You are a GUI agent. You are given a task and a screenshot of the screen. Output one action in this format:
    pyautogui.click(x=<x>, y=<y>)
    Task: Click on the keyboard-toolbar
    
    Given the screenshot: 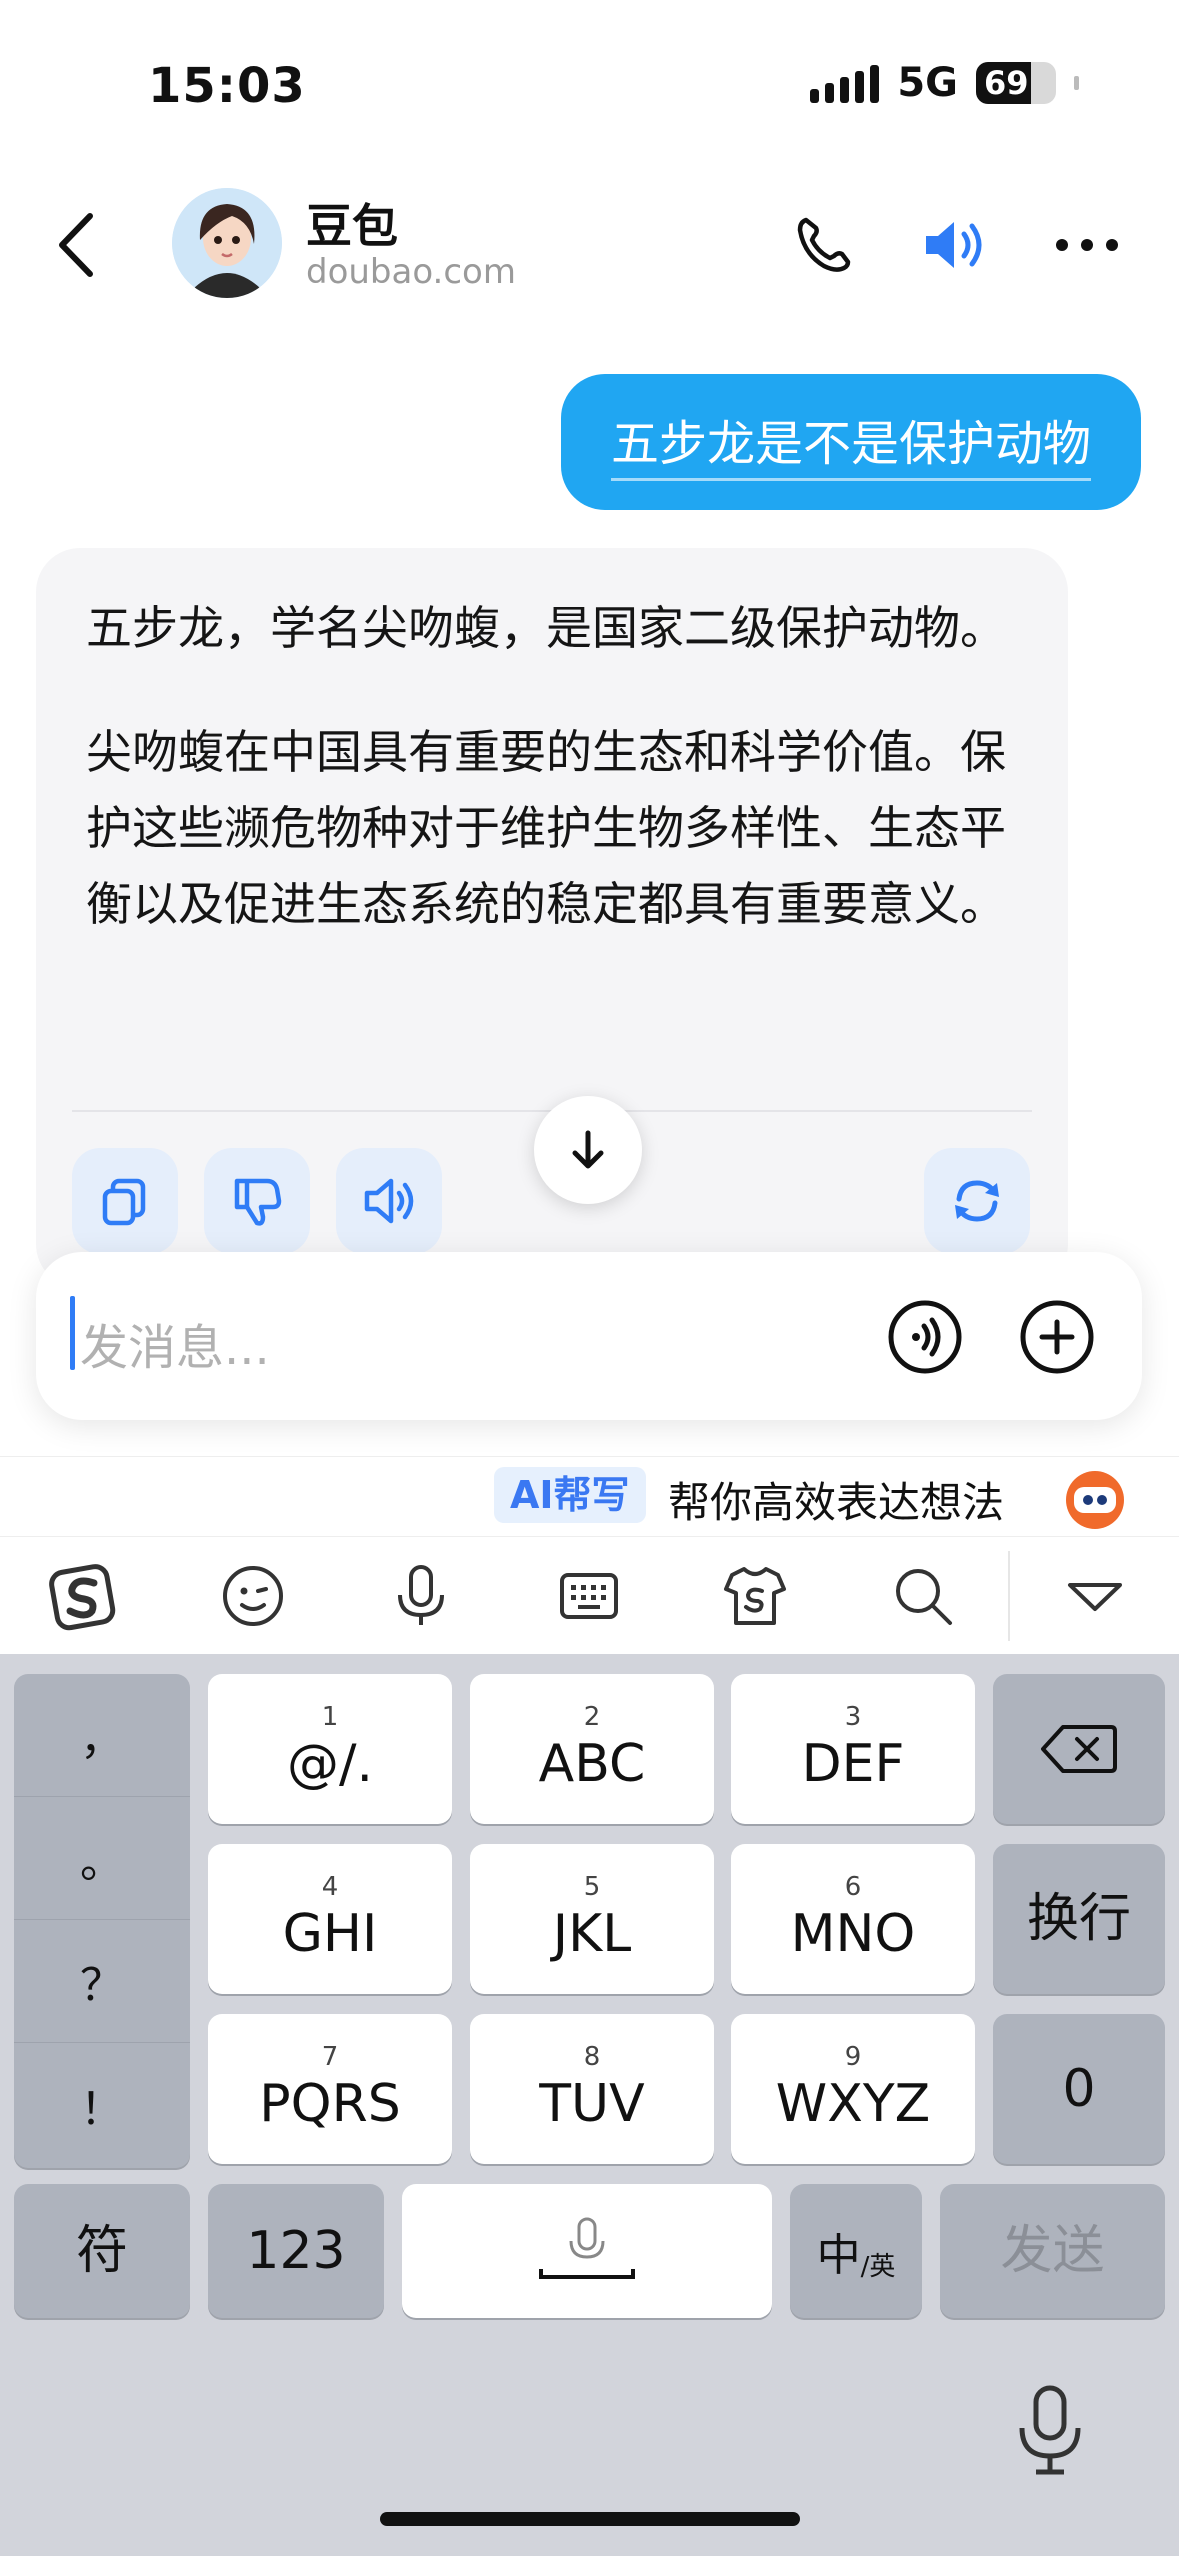 What is the action you would take?
    pyautogui.click(x=589, y=1595)
    